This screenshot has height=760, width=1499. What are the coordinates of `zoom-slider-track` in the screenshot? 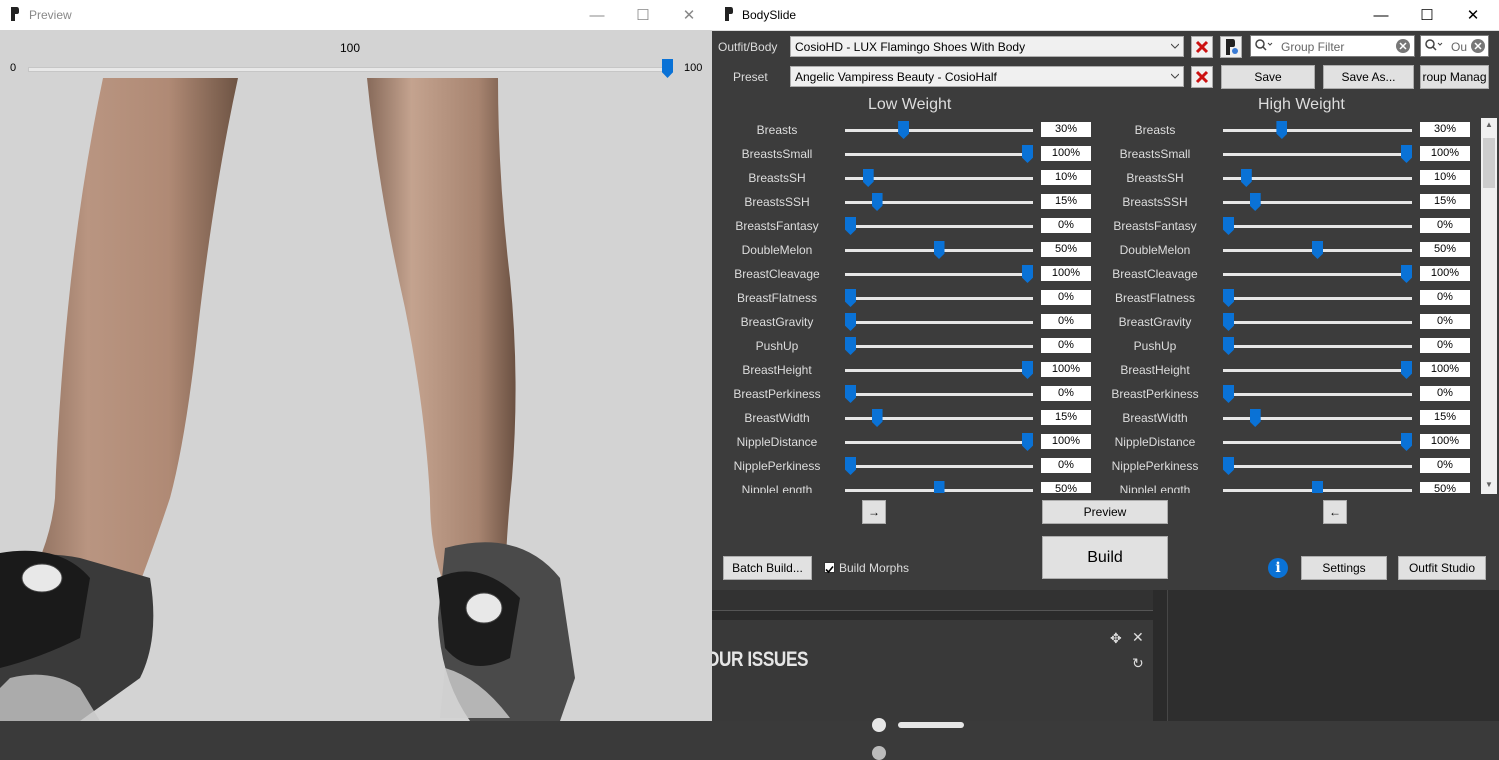 It's located at (349, 69).